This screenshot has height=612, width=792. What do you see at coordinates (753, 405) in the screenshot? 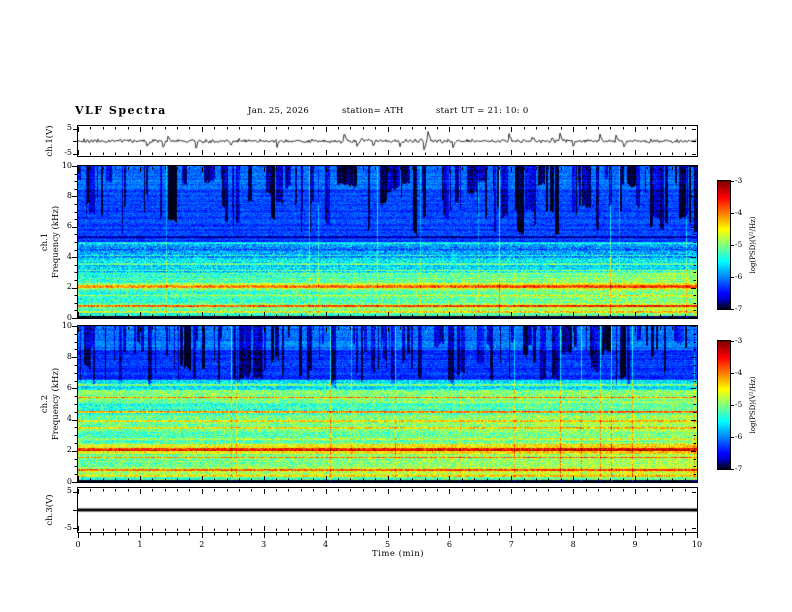
I see `colorbar-ch2-label: log(PSD)(V²/Hz)` at bounding box center [753, 405].